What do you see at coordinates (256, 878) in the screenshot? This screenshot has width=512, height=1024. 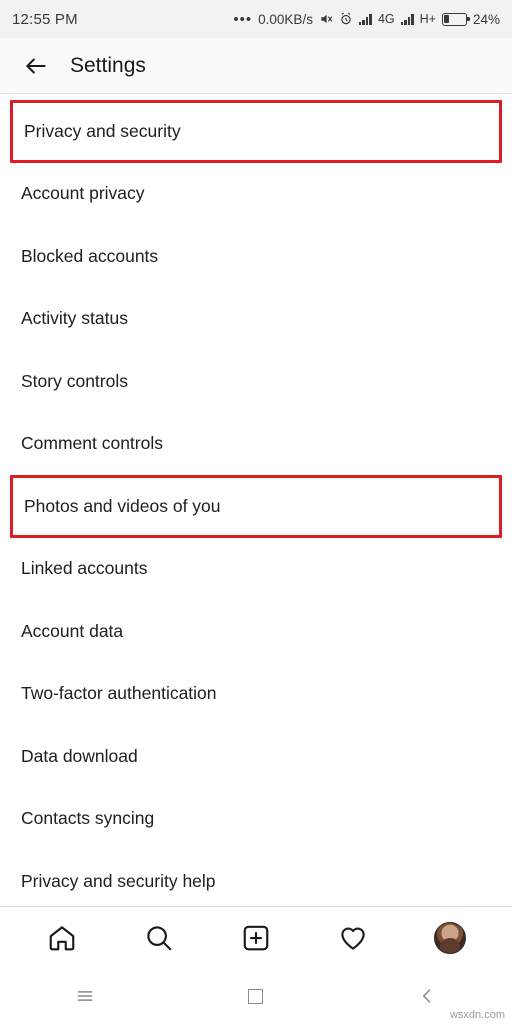 I see `list-item-privacy-and-security-help: Privacy and security help` at bounding box center [256, 878].